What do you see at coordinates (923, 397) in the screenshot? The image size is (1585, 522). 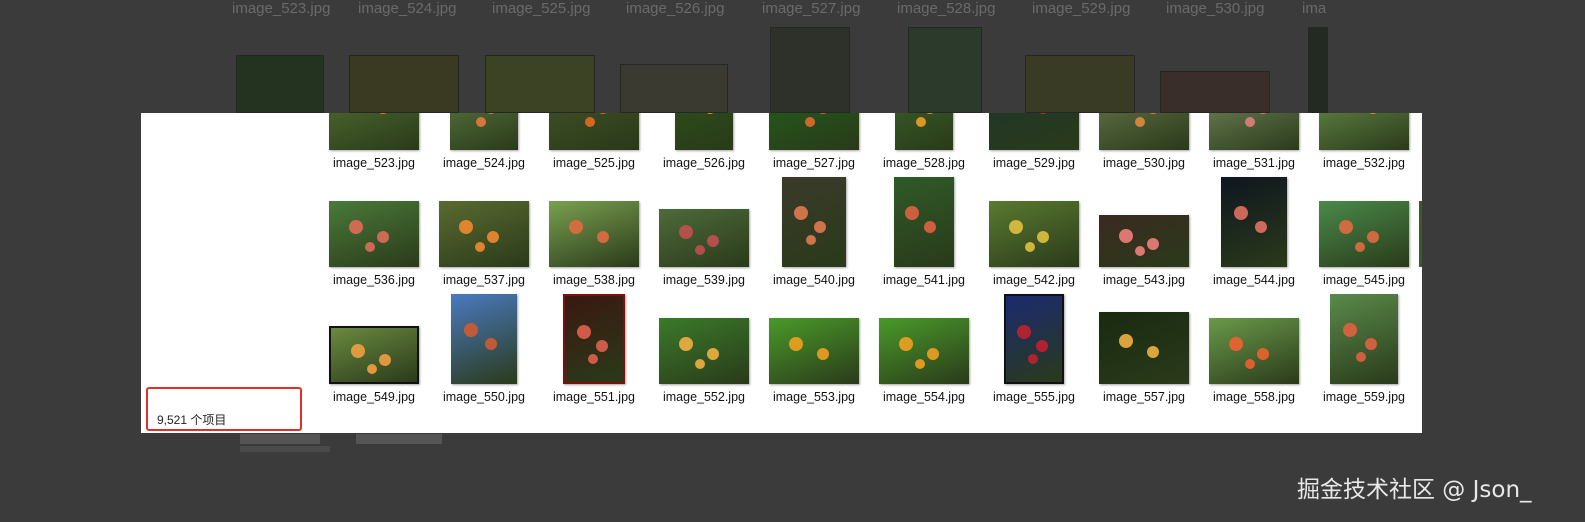 I see `file-name: image_554.jpg` at bounding box center [923, 397].